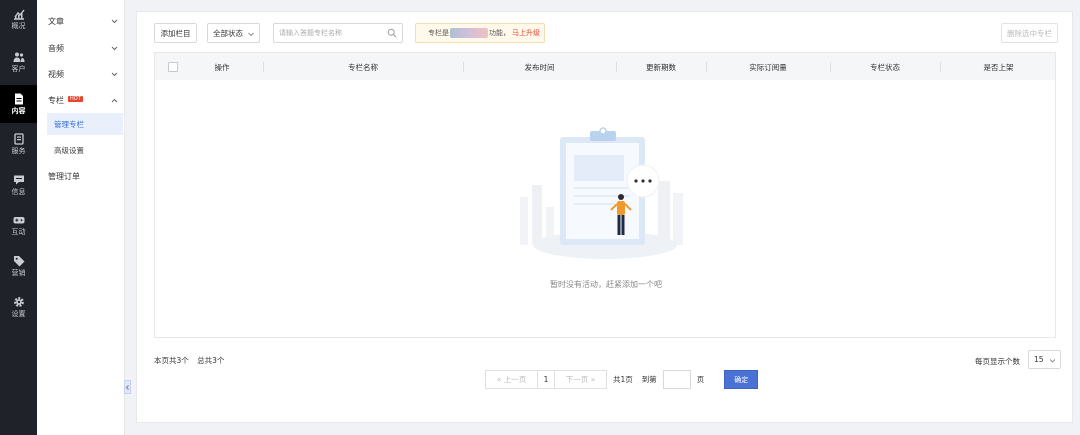 This screenshot has width=1080, height=435. What do you see at coordinates (56, 74) in the screenshot?
I see `submenu-label: 视频` at bounding box center [56, 74].